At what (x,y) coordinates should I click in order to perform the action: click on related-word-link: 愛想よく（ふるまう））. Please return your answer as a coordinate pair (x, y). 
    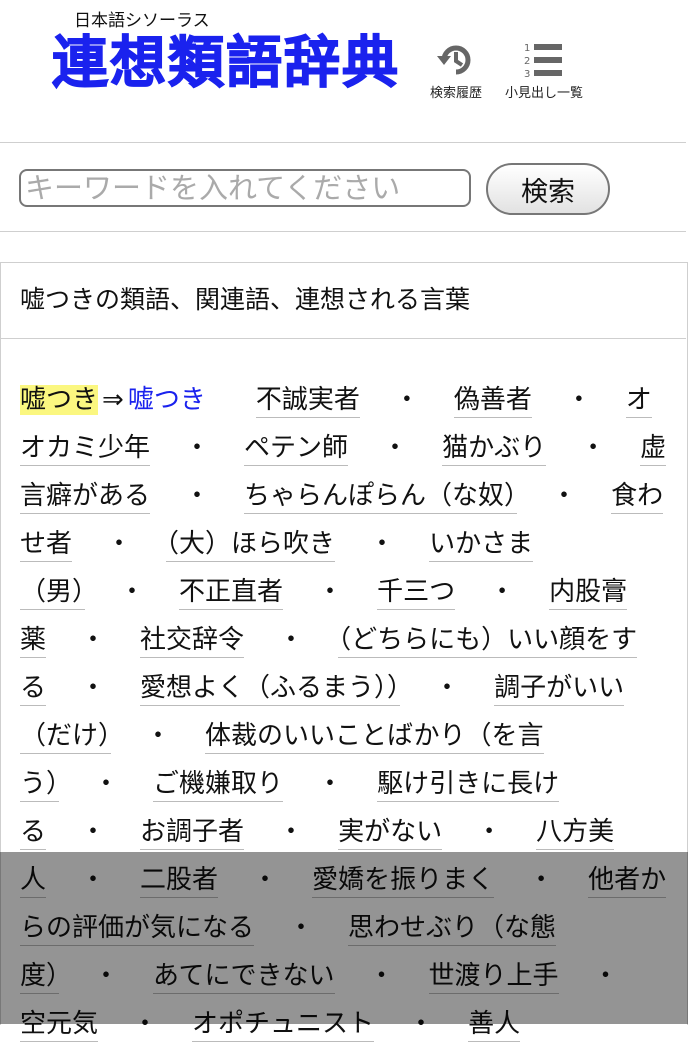
    Looking at the image, I should click on (270, 689).